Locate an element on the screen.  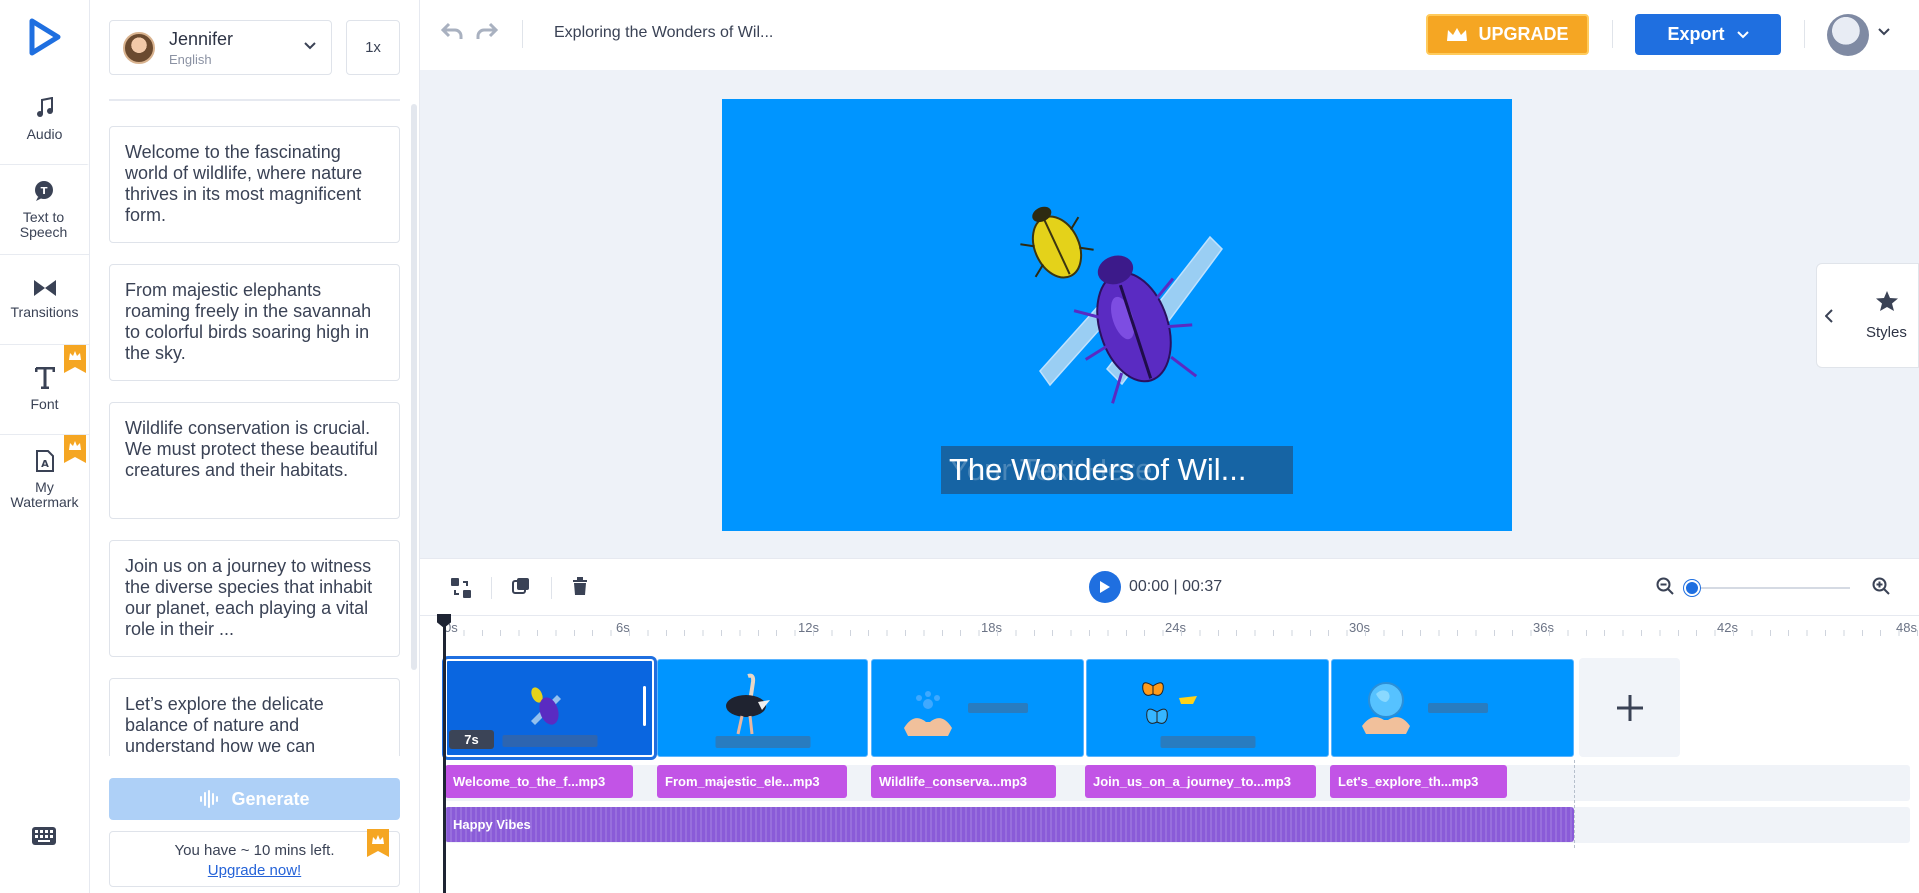
watermark-file-icon: A is located at coordinates (44, 460).